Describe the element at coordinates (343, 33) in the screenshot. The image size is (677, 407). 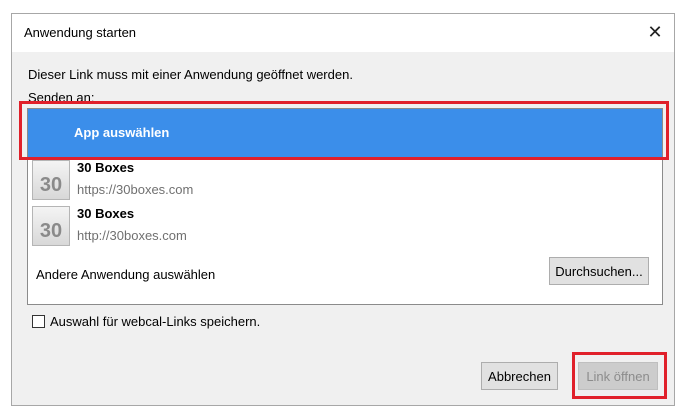
I see `title-bar: Anwendung starten ✕` at that location.